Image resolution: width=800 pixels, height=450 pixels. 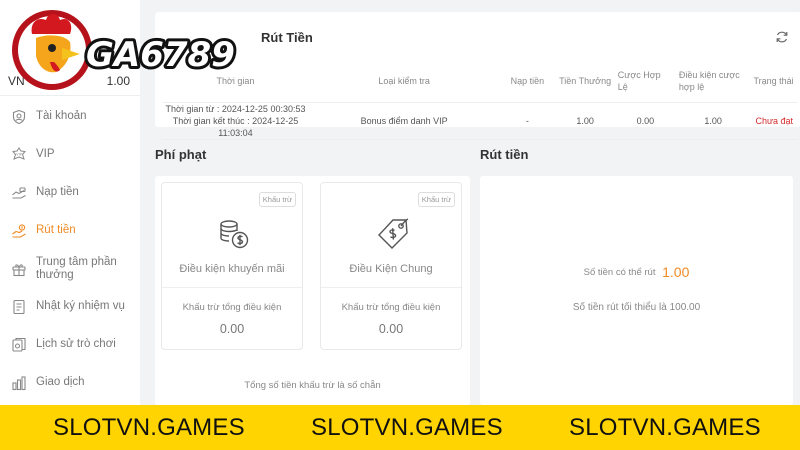 I want to click on gift-icon, so click(x=19, y=269).